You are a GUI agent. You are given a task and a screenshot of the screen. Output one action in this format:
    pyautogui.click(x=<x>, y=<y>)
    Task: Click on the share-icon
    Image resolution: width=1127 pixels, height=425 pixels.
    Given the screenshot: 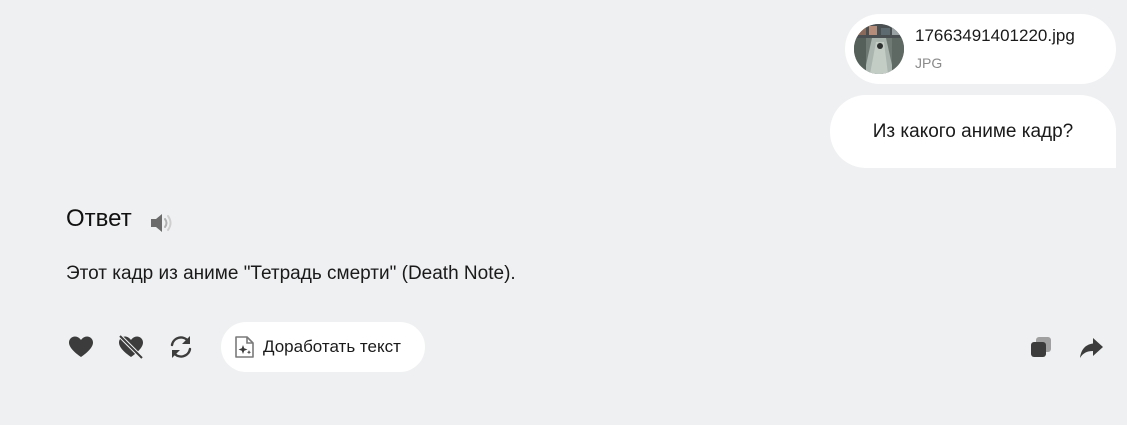 What is the action you would take?
    pyautogui.click(x=1091, y=348)
    